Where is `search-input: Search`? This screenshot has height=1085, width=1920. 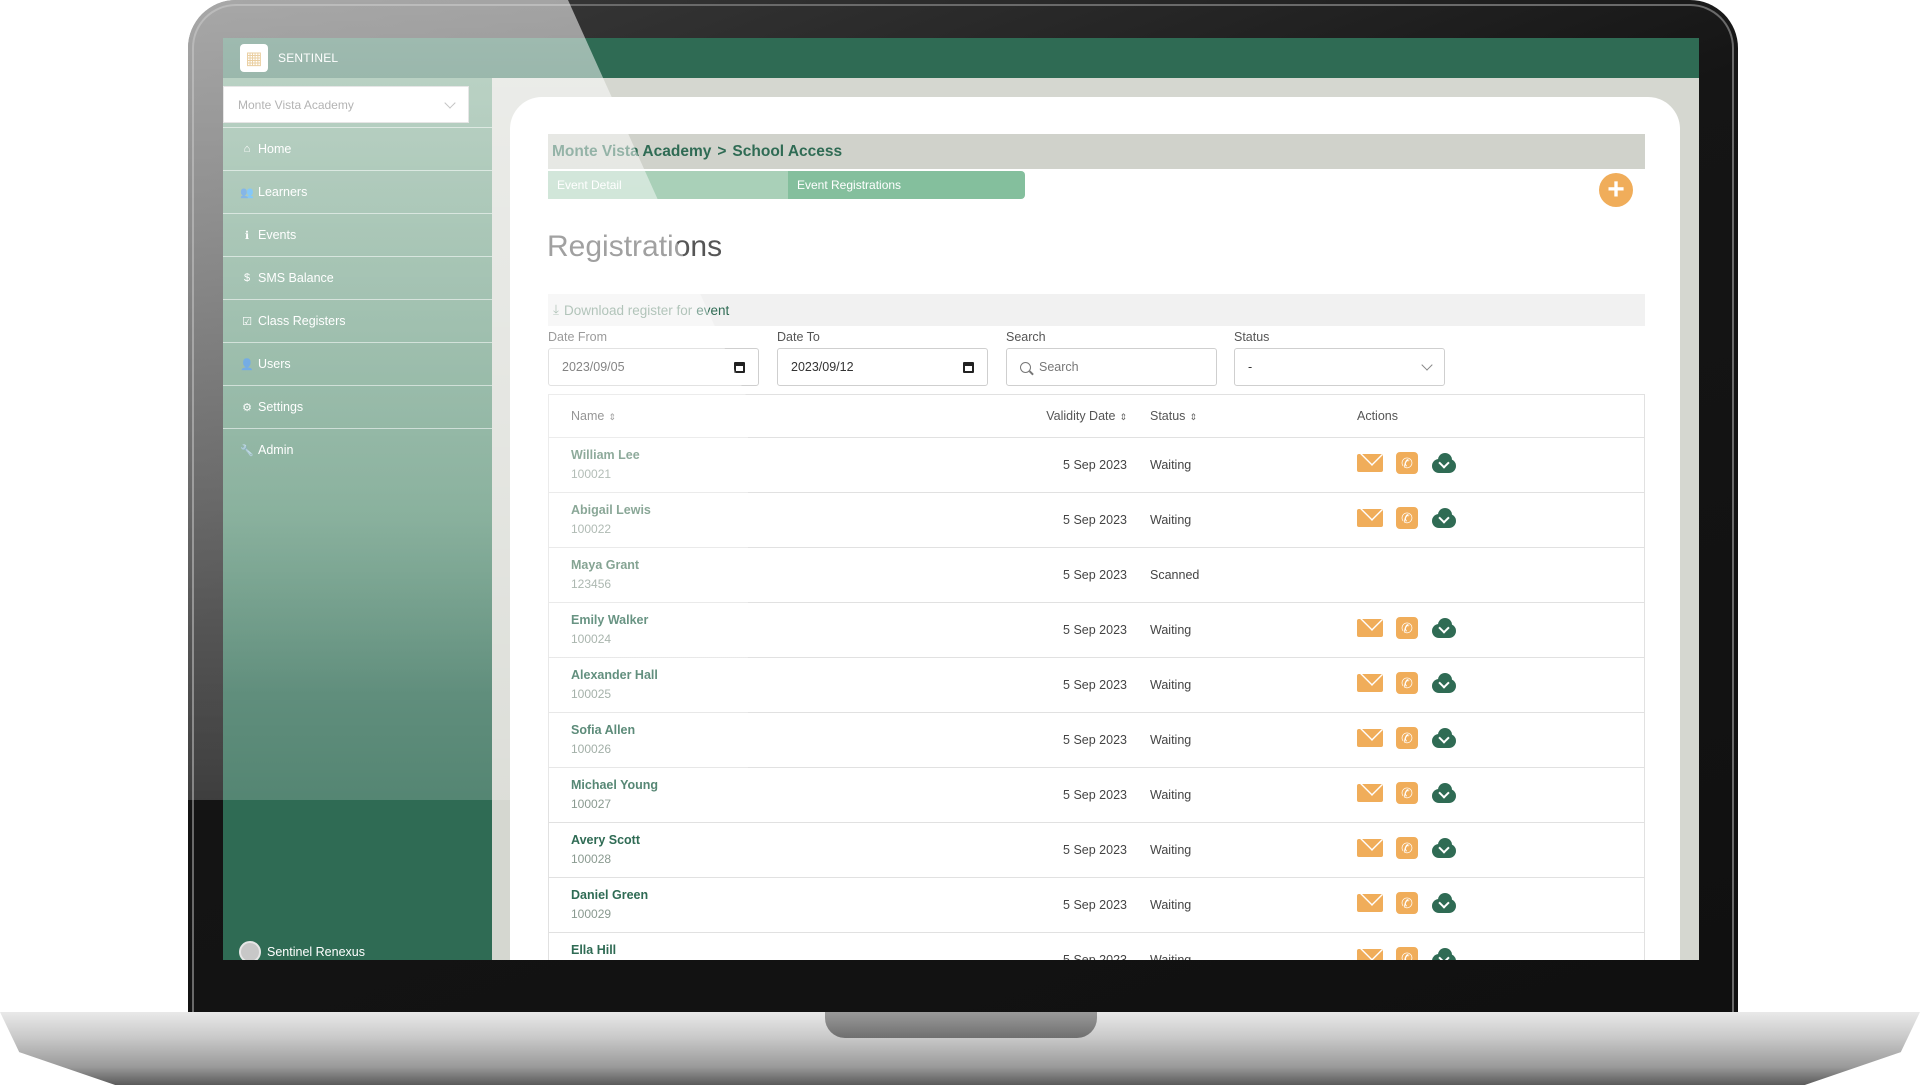 search-input: Search is located at coordinates (1111, 367).